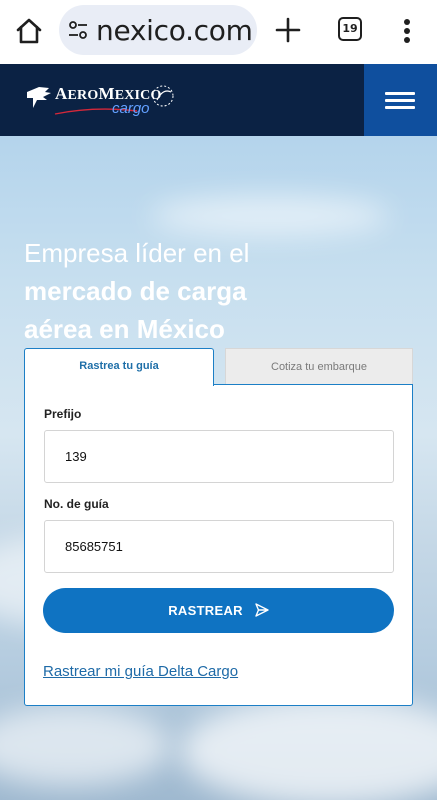 This screenshot has height=800, width=437. Describe the element at coordinates (288, 30) in the screenshot. I see `new-tab-icon` at that location.